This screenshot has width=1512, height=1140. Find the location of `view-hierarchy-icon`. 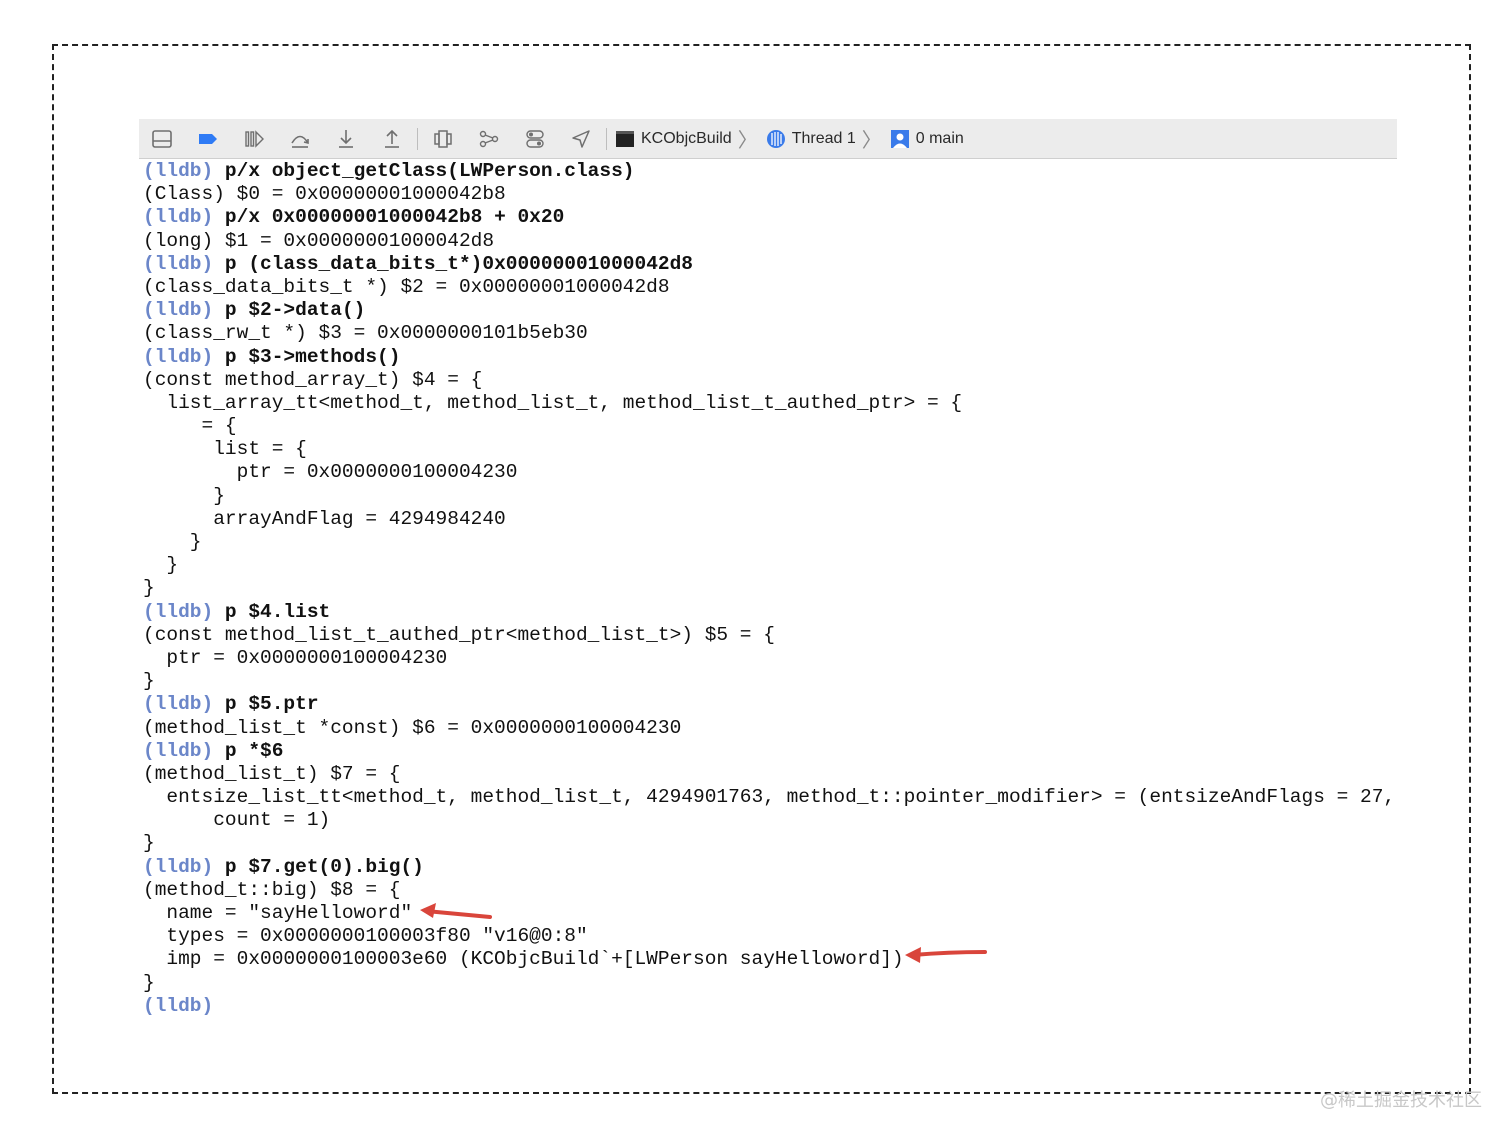

view-hierarchy-icon is located at coordinates (443, 139).